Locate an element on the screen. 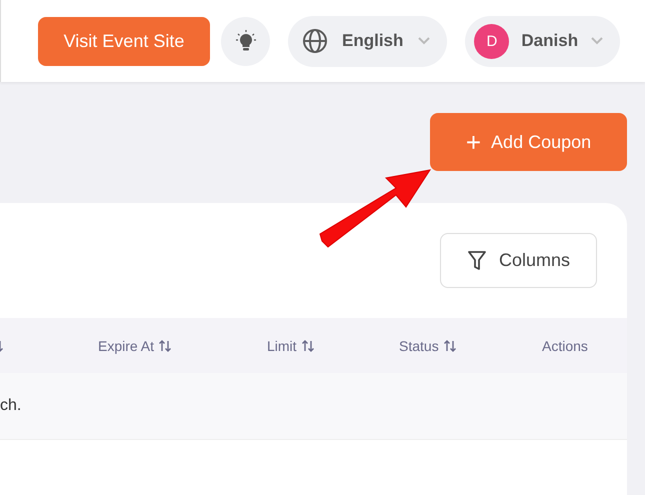  language-selector: English is located at coordinates (368, 41).